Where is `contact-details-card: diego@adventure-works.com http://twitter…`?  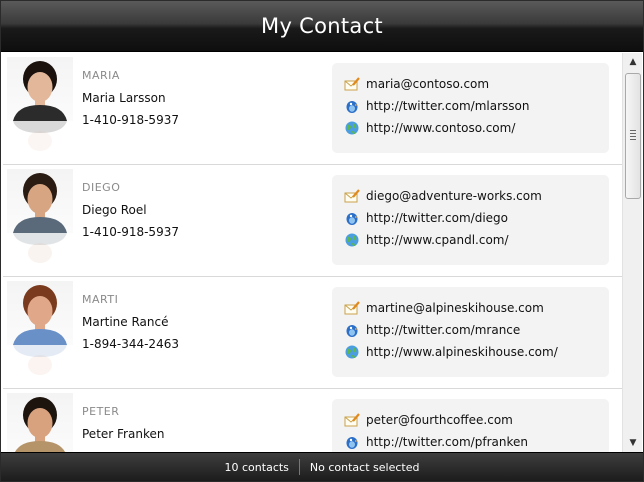 contact-details-card: diego@adventure-works.com http://twitter… is located at coordinates (470, 220).